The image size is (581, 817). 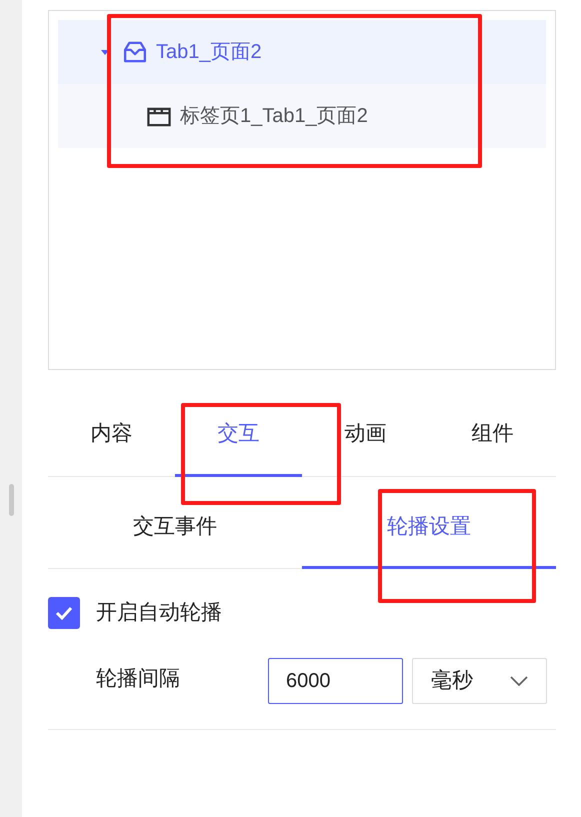 What do you see at coordinates (209, 52) in the screenshot?
I see `tree-label: Tab1_页面2` at bounding box center [209, 52].